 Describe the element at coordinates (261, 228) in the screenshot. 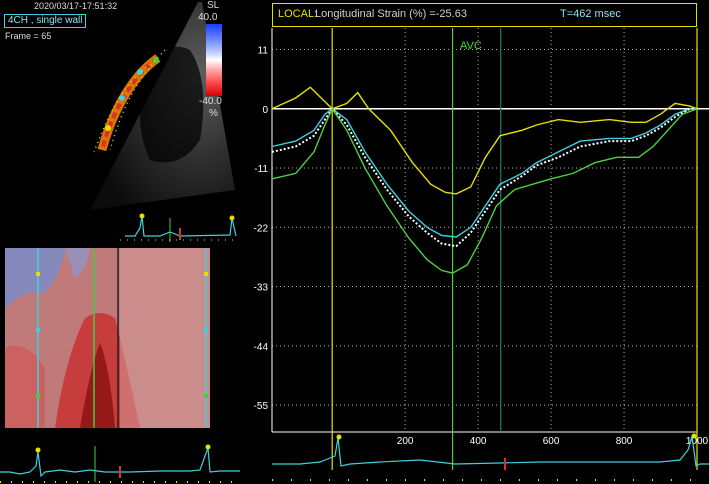

I see `y-tick-label: -22` at that location.